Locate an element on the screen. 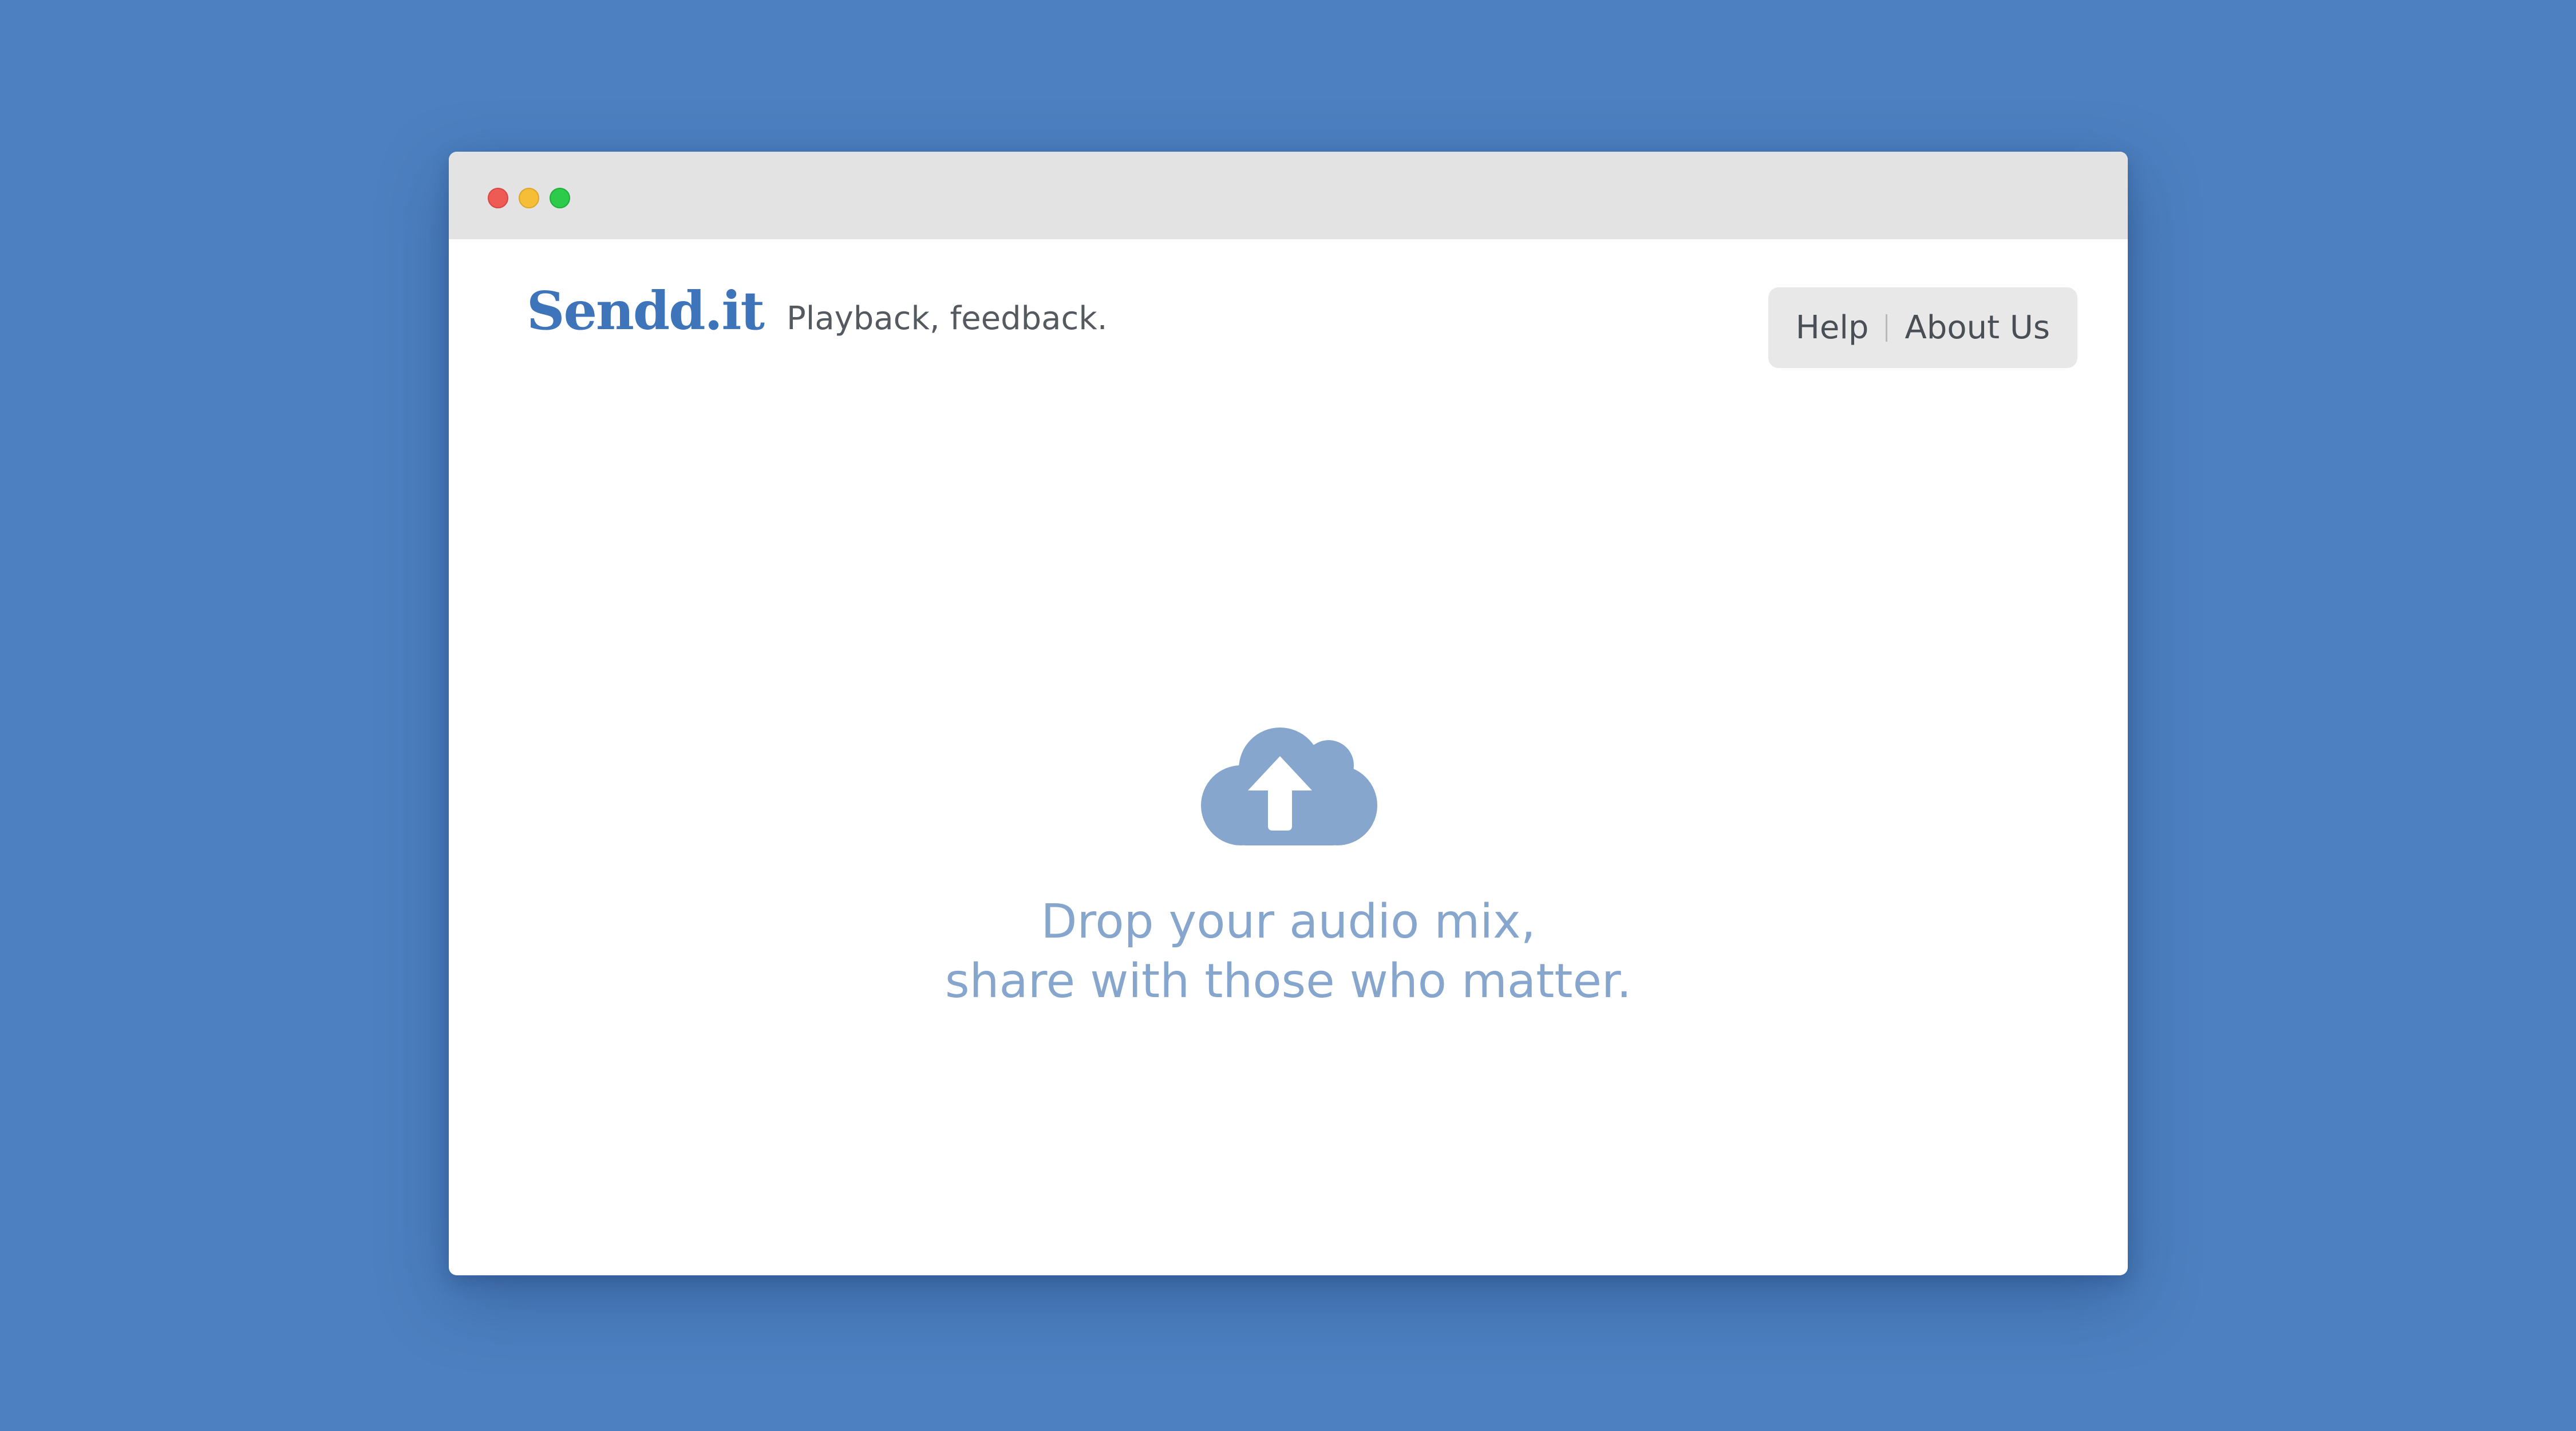 The image size is (2576, 1431). maximize-window-button is located at coordinates (560, 198).